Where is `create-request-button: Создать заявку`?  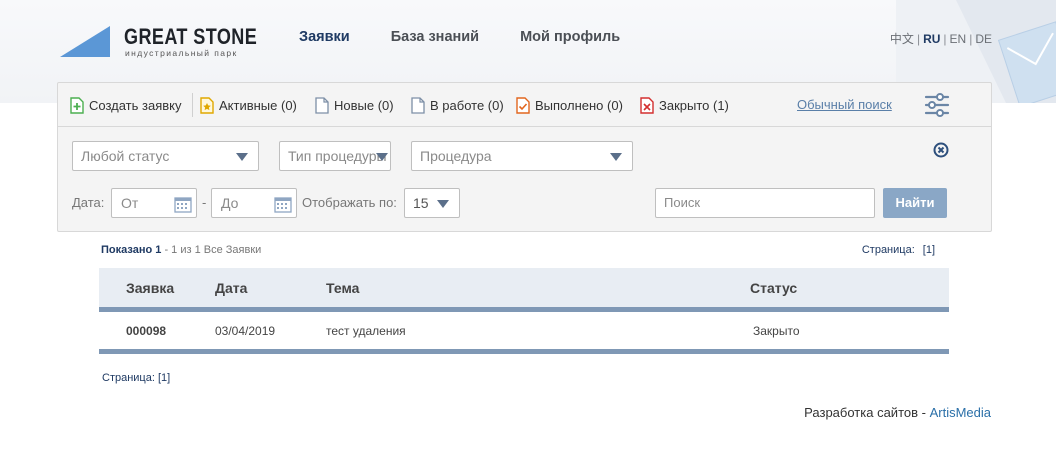 create-request-button: Создать заявку is located at coordinates (126, 105).